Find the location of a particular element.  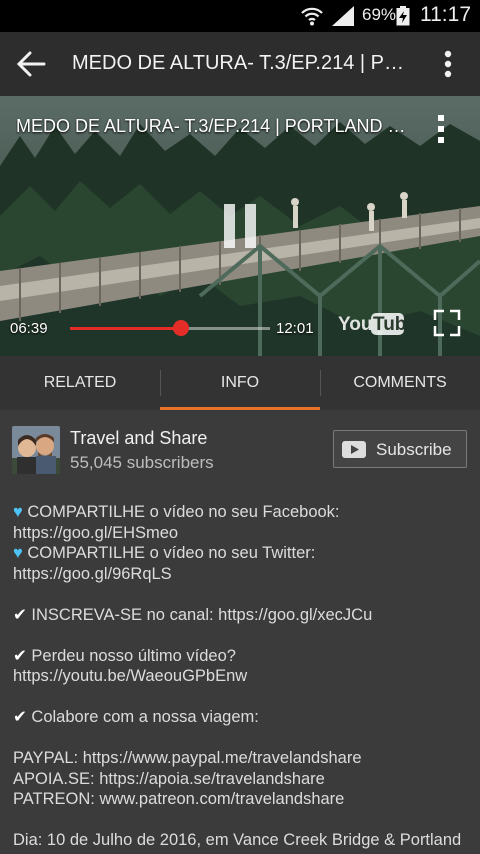

youtube-logo: You Tube is located at coordinates (371, 324).